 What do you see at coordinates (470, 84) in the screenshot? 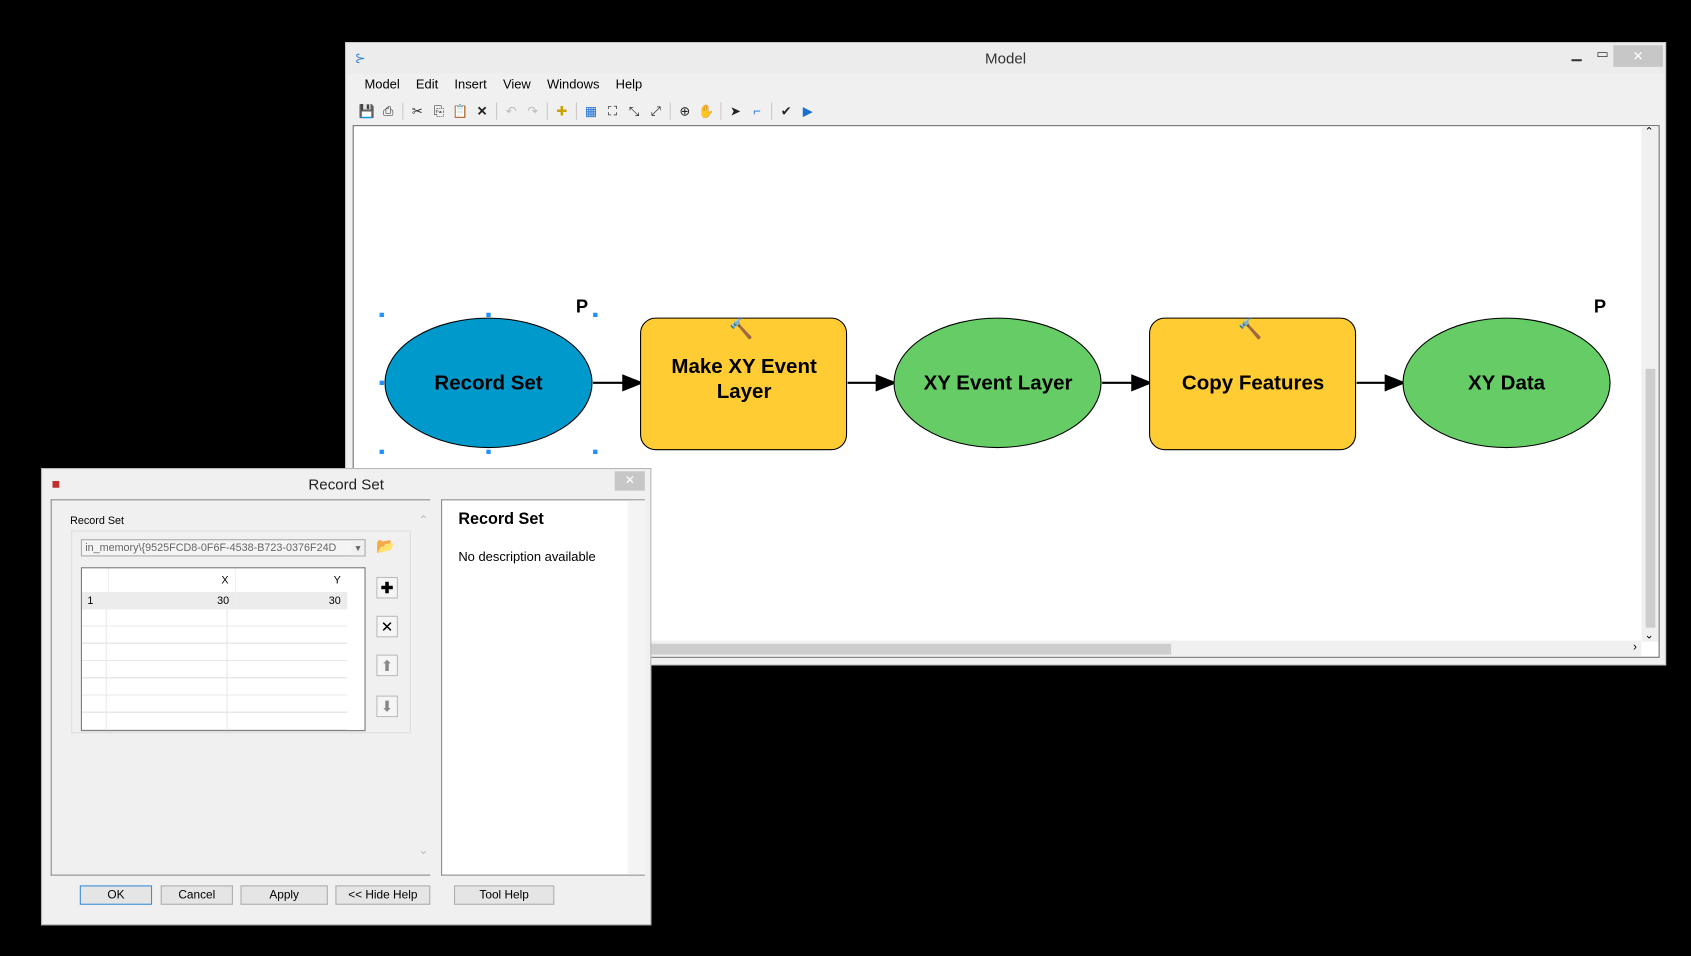
I see `menu-insert: Insert` at bounding box center [470, 84].